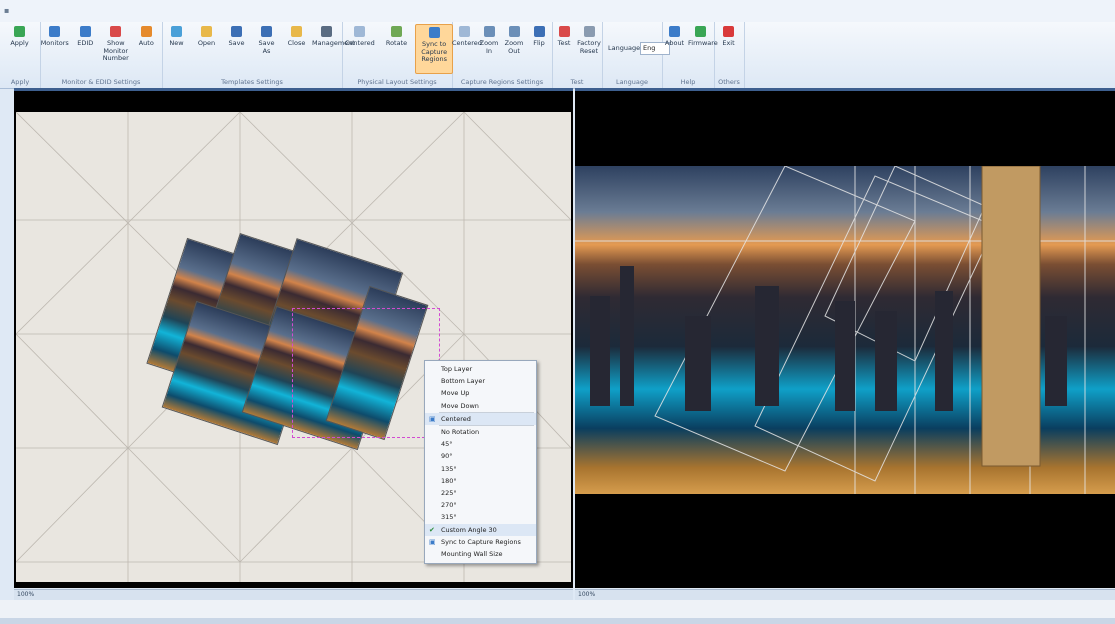 The image size is (1115, 624). I want to click on button-label: Flip, so click(539, 43).